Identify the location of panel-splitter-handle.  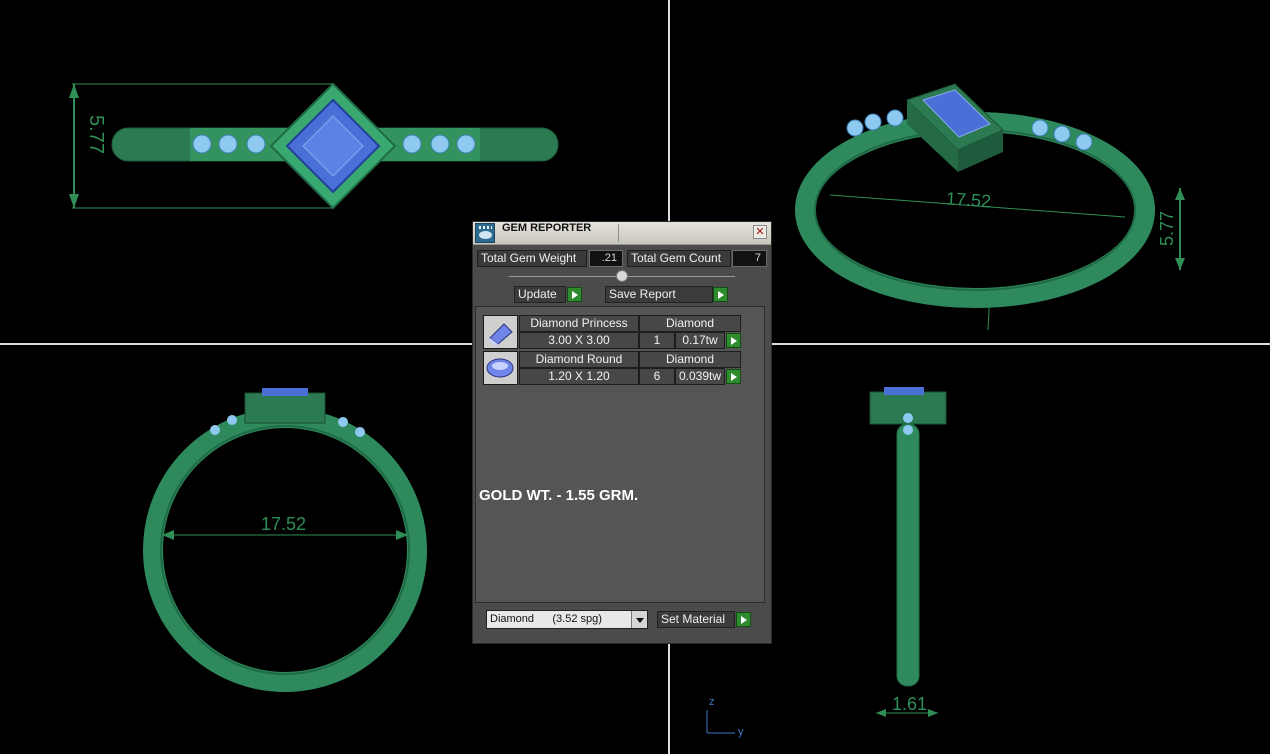
(622, 276).